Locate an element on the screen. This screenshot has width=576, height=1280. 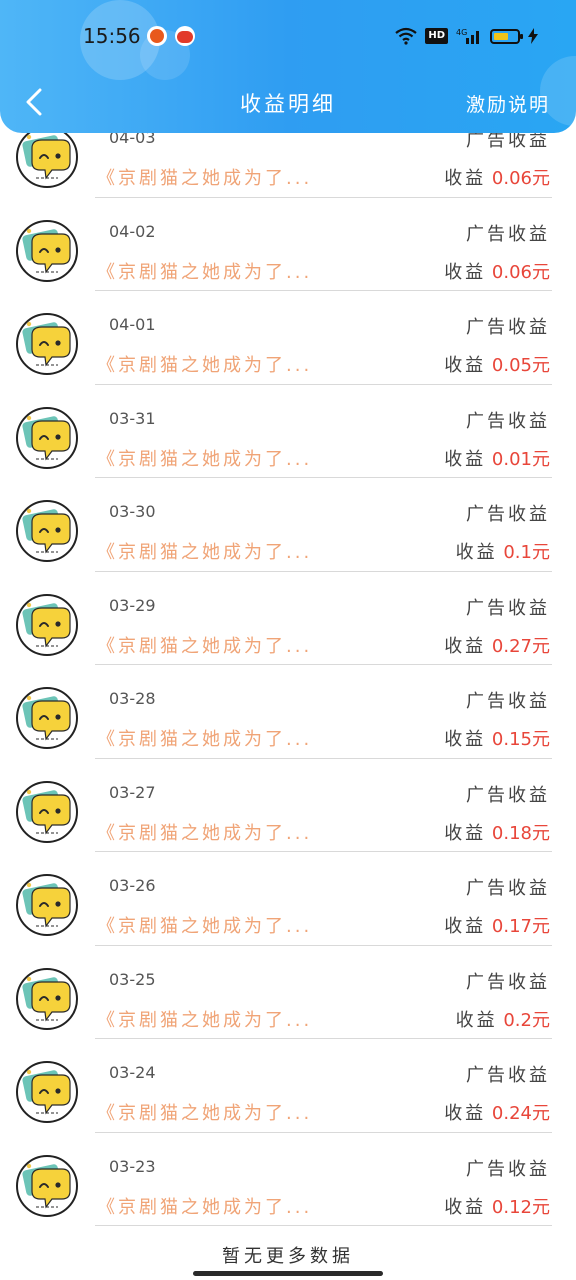
earnings-row: 04-01 广告收益 《京剧猫之她成为了... 收益 0.05元 is located at coordinates (288, 338).